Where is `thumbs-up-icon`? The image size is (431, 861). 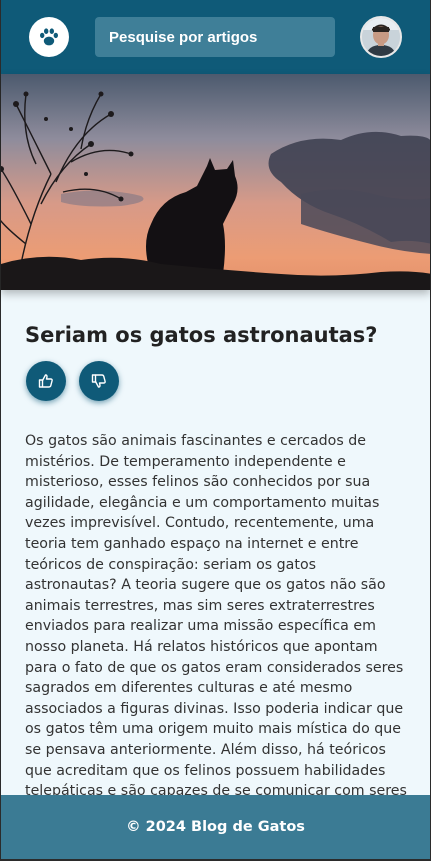
thumbs-up-icon is located at coordinates (45, 381).